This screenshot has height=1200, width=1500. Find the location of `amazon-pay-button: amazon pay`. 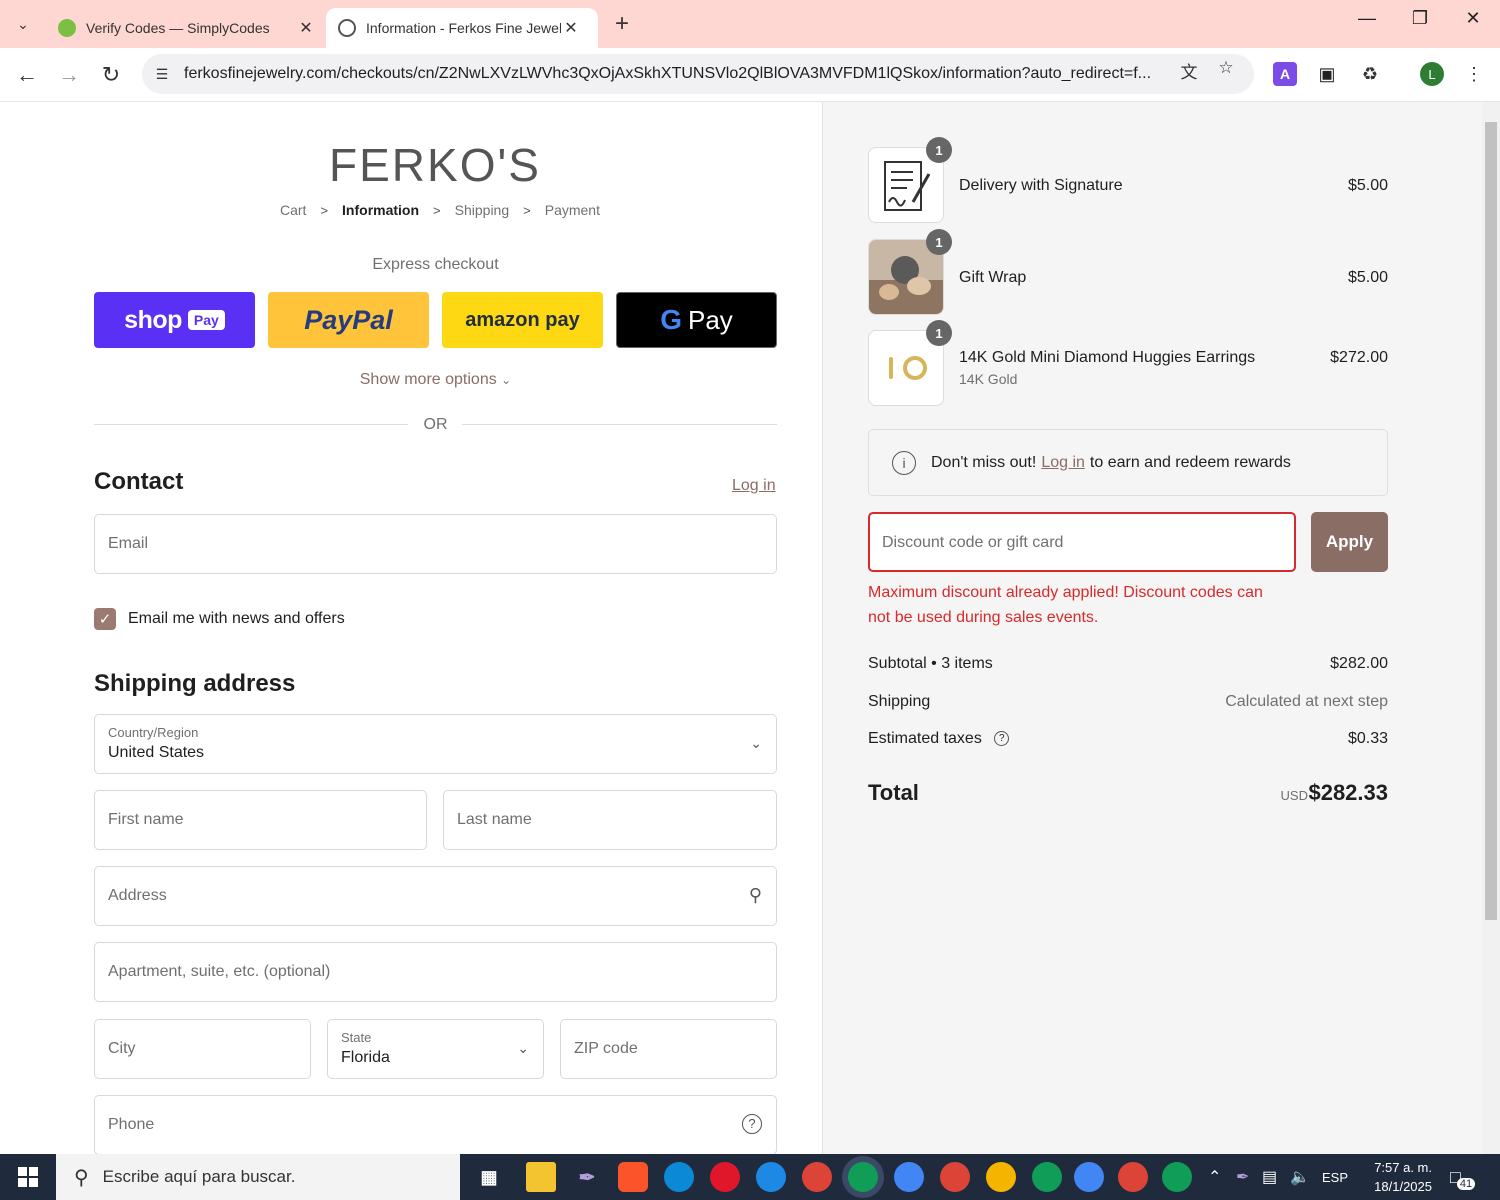

amazon-pay-button: amazon pay is located at coordinates (522, 320).